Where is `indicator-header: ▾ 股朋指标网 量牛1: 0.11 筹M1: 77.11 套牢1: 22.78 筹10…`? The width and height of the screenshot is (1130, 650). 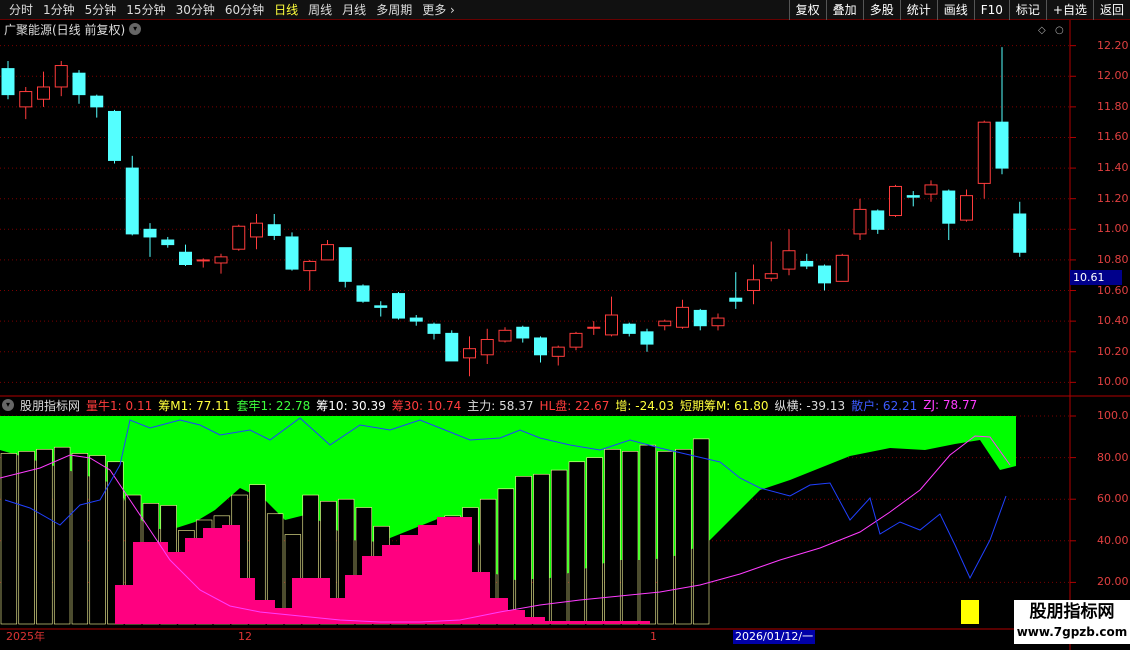 indicator-header: ▾ 股朋指标网 量牛1: 0.11 筹M1: 77.11 套牢1: 22.78 筹10… is located at coordinates (489, 405).